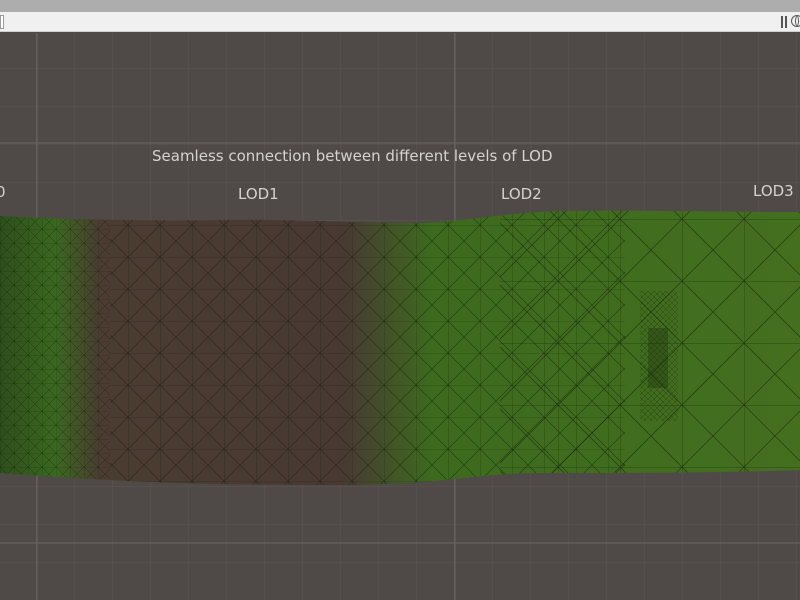 This screenshot has width=800, height=600. Describe the element at coordinates (55, 347) in the screenshot. I see `lod0-mesh` at that location.